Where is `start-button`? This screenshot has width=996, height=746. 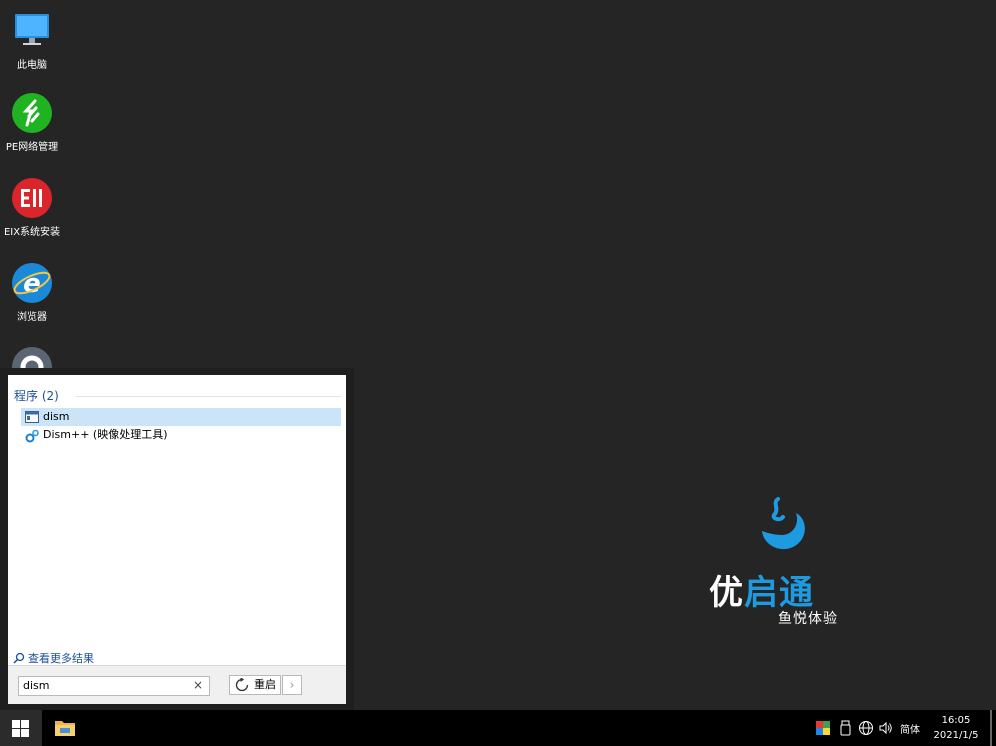 start-button is located at coordinates (21, 728).